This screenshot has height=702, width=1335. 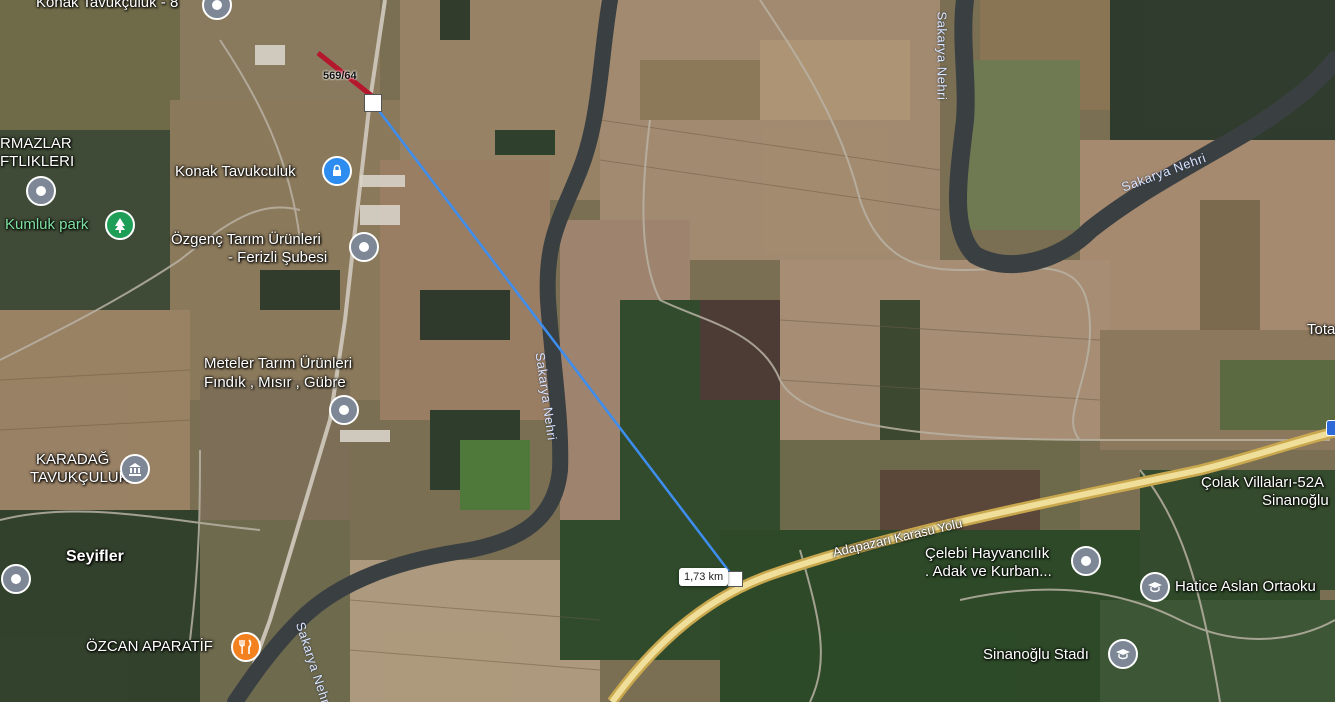 I want to click on place-label-seyifler: Seyifler, so click(x=95, y=557).